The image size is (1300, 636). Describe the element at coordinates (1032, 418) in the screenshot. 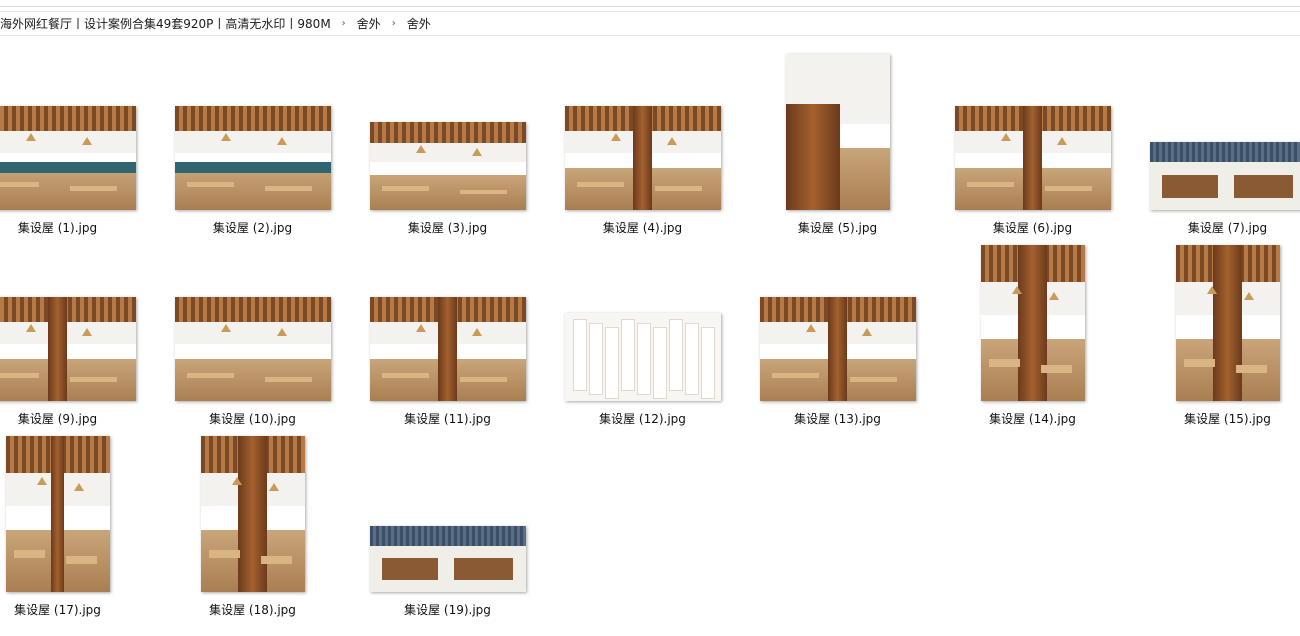

I see `file-name: 集设屋 (14).jpg` at that location.